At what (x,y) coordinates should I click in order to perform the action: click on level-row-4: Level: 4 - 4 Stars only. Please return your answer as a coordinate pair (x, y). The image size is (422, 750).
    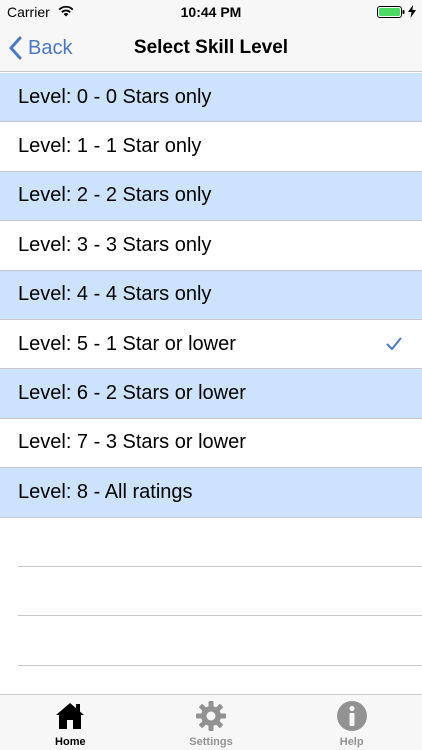
    Looking at the image, I should click on (211, 295).